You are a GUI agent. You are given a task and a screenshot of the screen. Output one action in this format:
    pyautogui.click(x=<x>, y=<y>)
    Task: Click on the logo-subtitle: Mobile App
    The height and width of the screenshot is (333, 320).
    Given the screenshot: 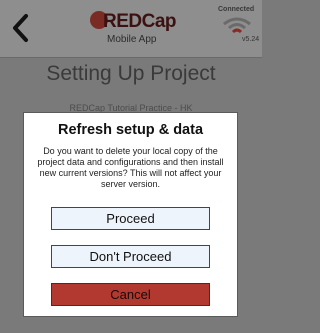 What is the action you would take?
    pyautogui.click(x=132, y=39)
    